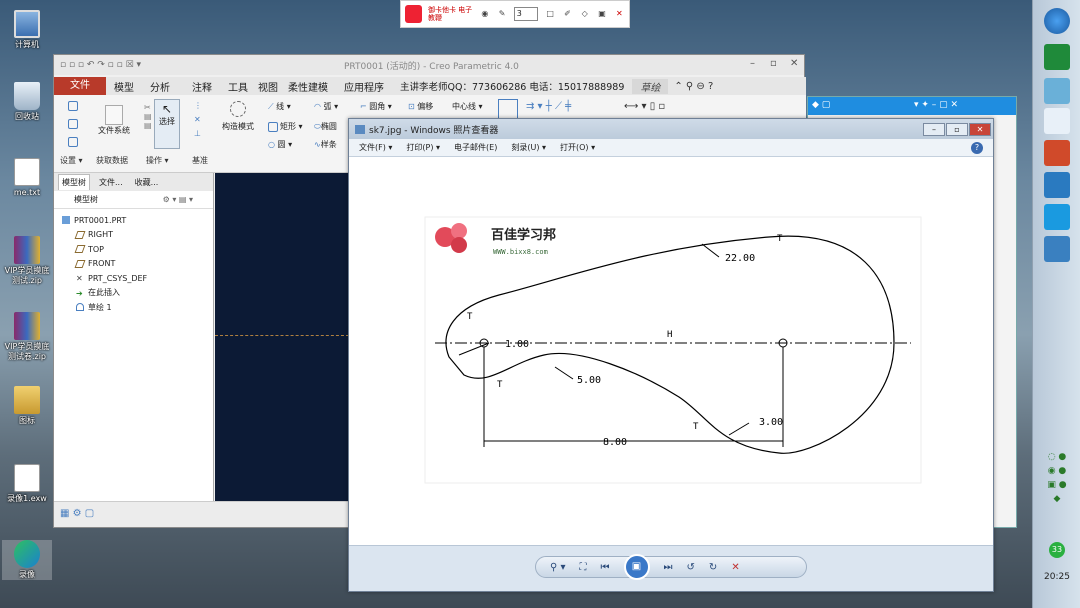  What do you see at coordinates (558, 567) in the screenshot?
I see `zoom-icon: ⚲ ▾` at bounding box center [558, 567].